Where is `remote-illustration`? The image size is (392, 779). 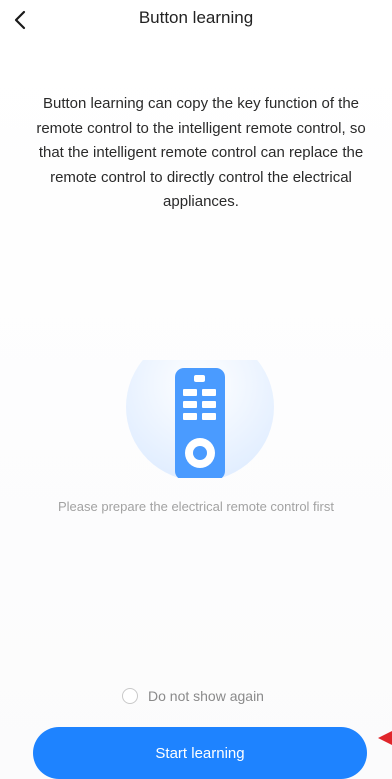
remote-illustration is located at coordinates (200, 419).